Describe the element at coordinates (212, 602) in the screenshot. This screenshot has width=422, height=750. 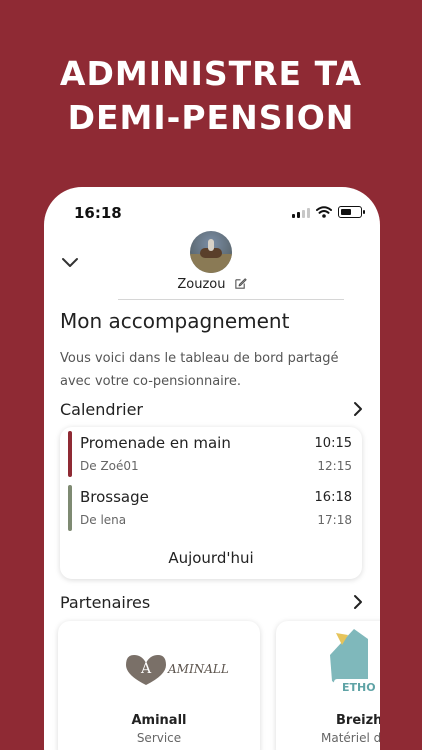
I see `partners-header: Partenaires` at that location.